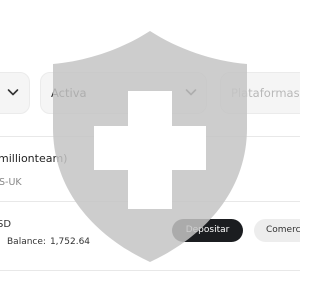 This screenshot has height=300, width=320. I want to click on account-currency: SD, so click(6, 224).